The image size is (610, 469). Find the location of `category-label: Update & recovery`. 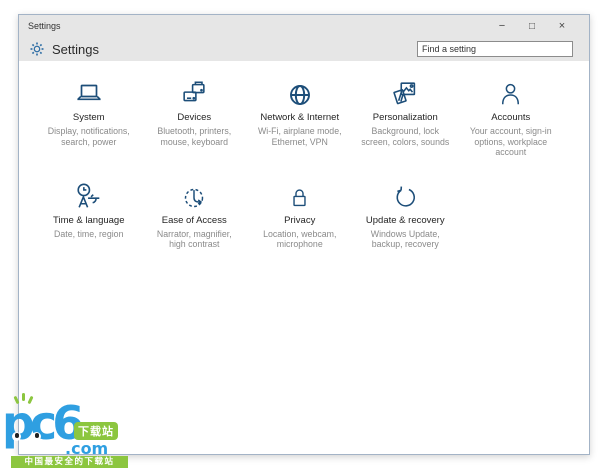

category-label: Update & recovery is located at coordinates (405, 220).